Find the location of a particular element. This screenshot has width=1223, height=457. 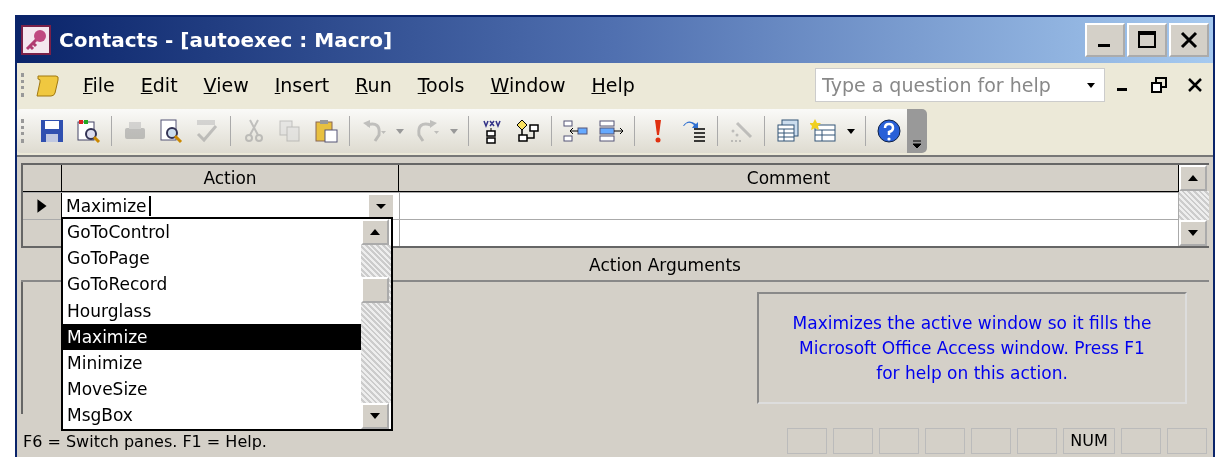

dropdown-button is located at coordinates (381, 206).